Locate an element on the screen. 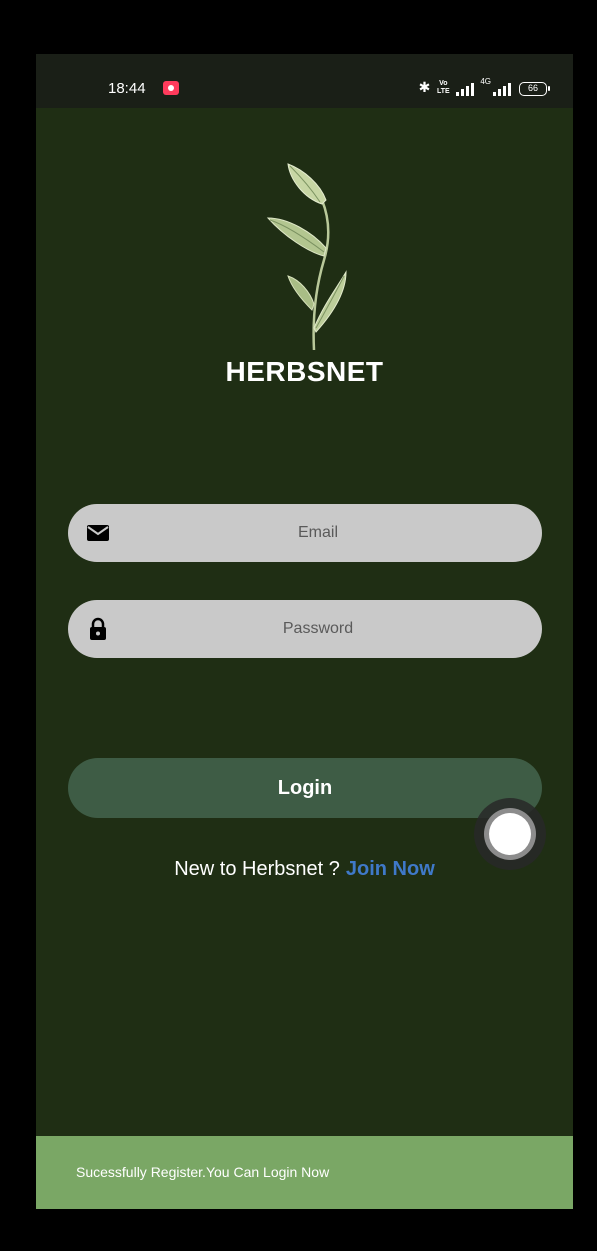 The width and height of the screenshot is (597, 1251). status-time: 18:44 is located at coordinates (127, 88).